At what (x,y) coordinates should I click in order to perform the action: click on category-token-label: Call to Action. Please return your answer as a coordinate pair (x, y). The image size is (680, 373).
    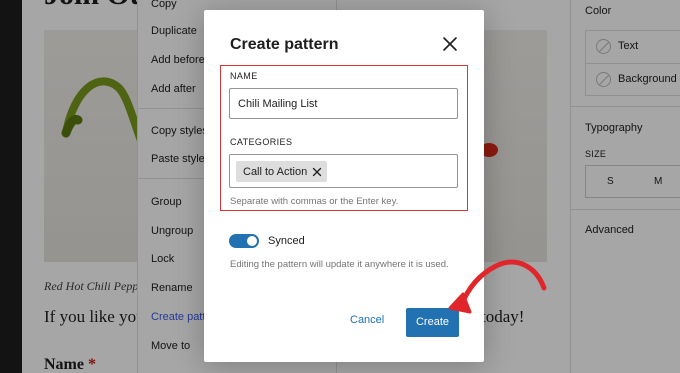
    Looking at the image, I should click on (275, 171).